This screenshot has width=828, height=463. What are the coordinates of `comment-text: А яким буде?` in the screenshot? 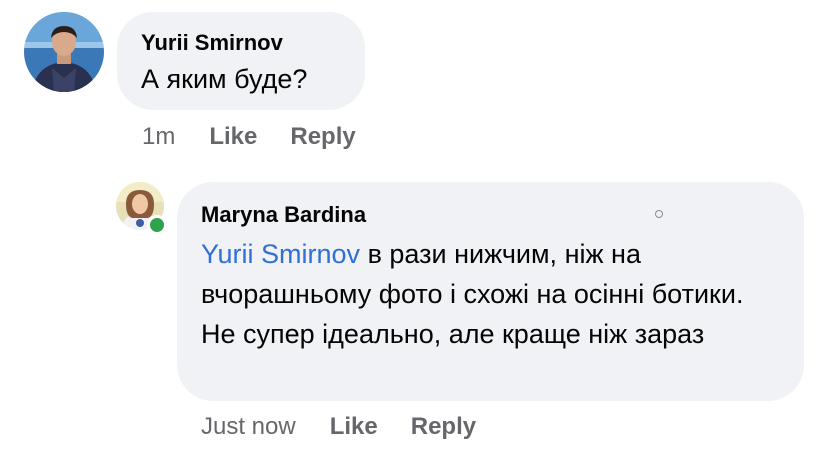 It's located at (224, 79).